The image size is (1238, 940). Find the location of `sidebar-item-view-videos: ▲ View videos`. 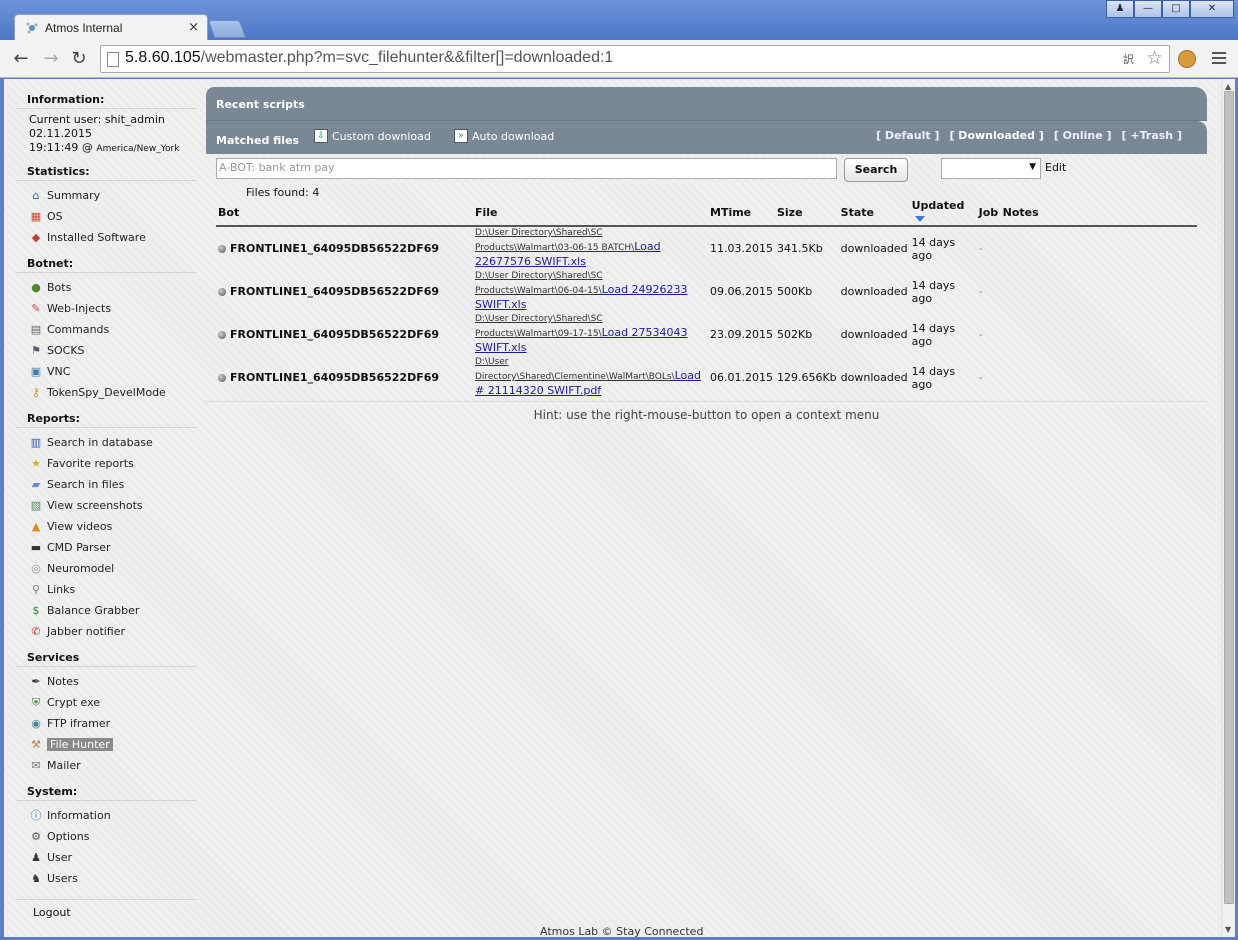

sidebar-item-view-videos: ▲ View videos is located at coordinates (106, 526).